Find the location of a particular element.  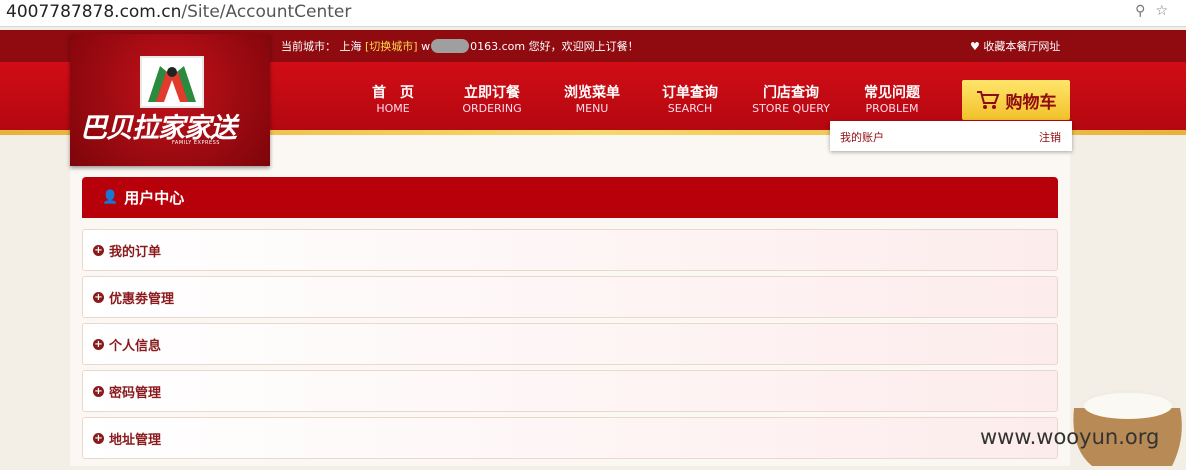

nav-menu-label: 浏览菜单 is located at coordinates (592, 93).